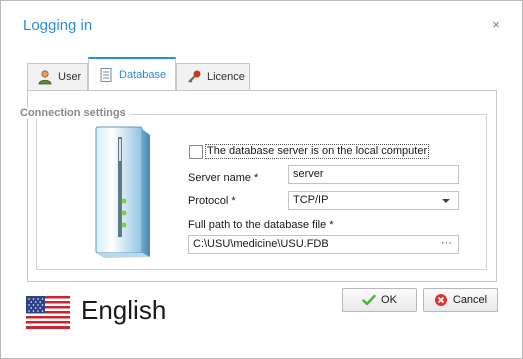 Image resolution: width=523 pixels, height=359 pixels. I want to click on tab-user: User, so click(57, 76).